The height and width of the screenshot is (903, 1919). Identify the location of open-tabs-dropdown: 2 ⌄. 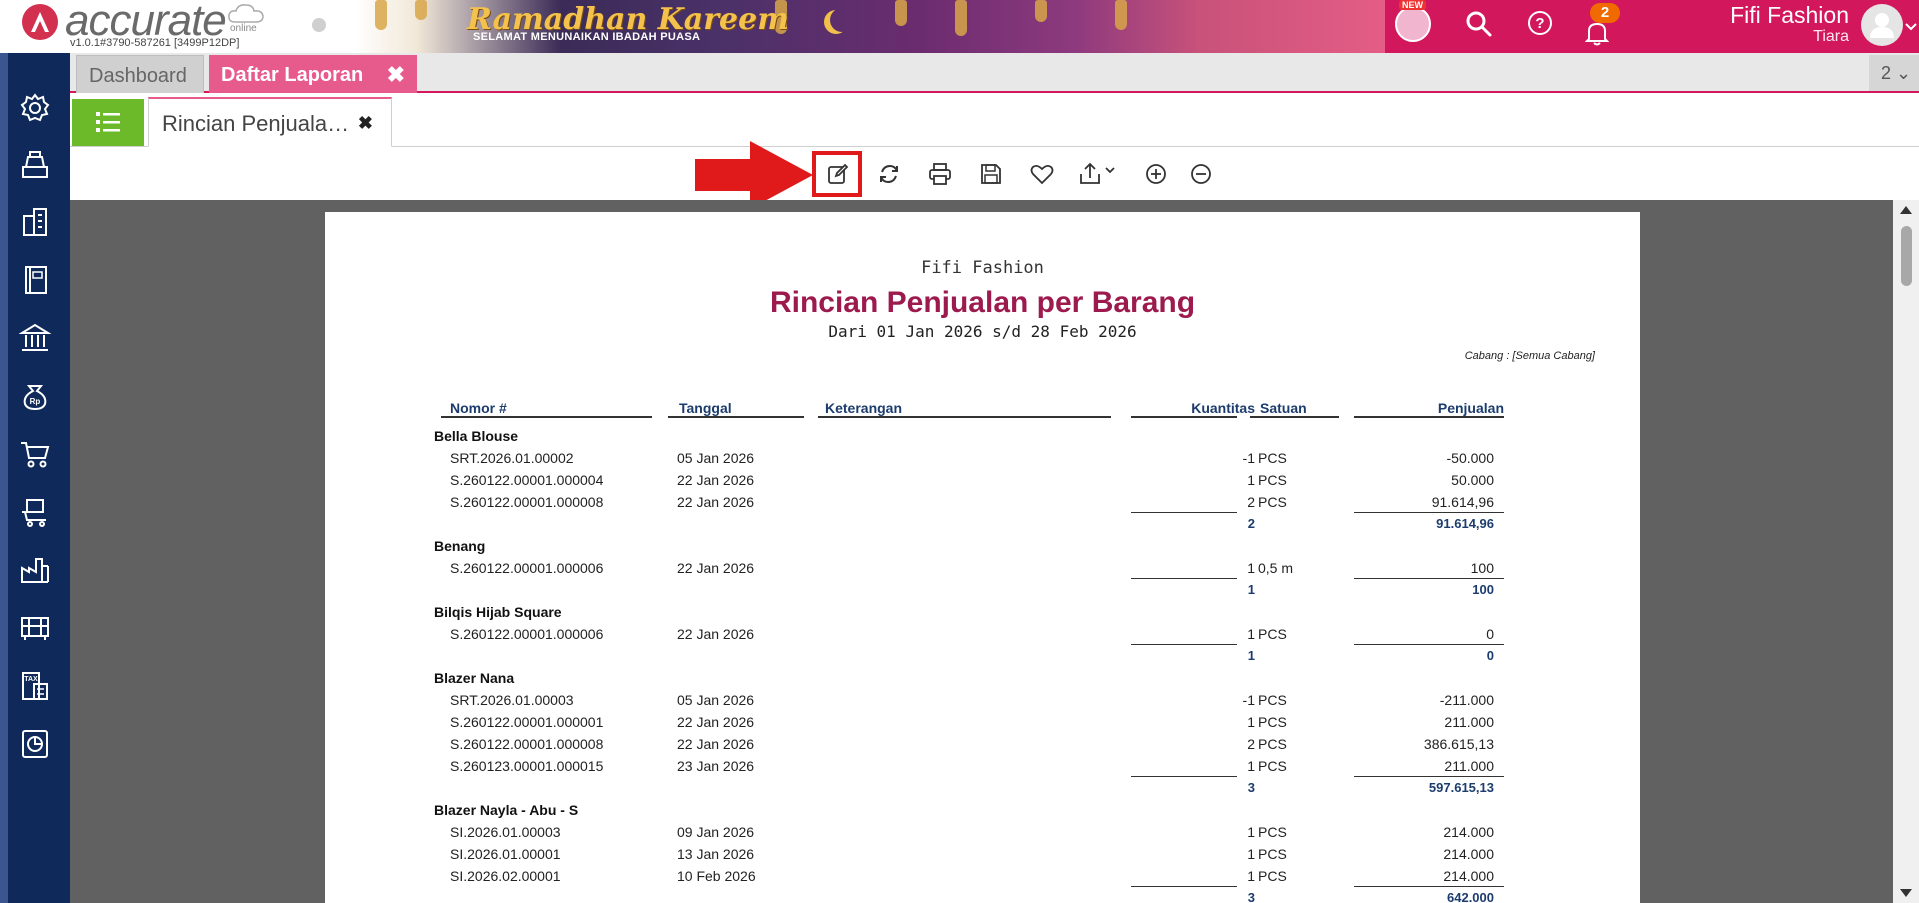
(1894, 73).